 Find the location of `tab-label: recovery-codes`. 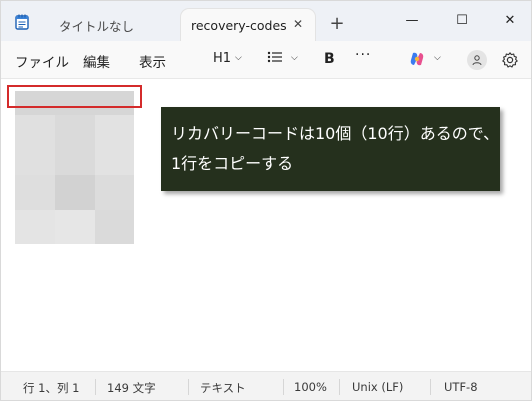

tab-label: recovery-codes is located at coordinates (239, 25).